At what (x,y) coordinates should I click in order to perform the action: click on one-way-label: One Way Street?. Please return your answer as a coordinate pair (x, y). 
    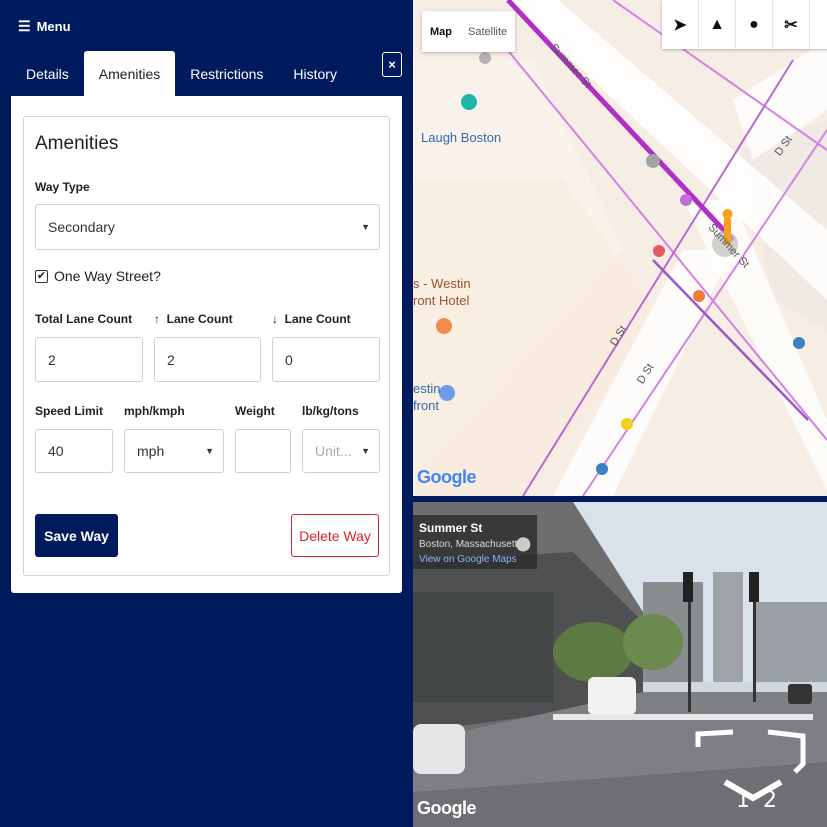
    Looking at the image, I should click on (107, 276).